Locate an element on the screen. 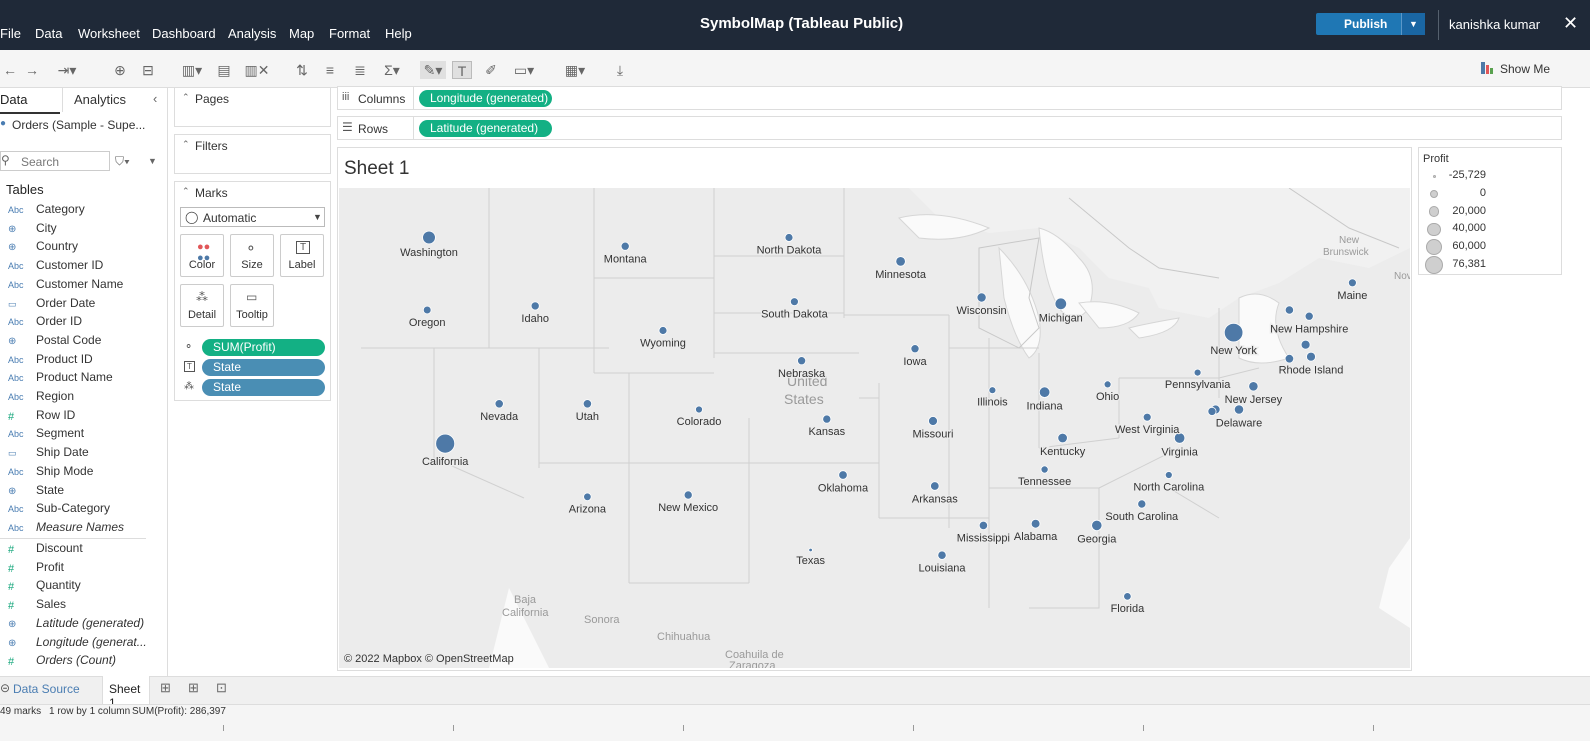  map-mark-district-of-columbia is located at coordinates (1212, 411).